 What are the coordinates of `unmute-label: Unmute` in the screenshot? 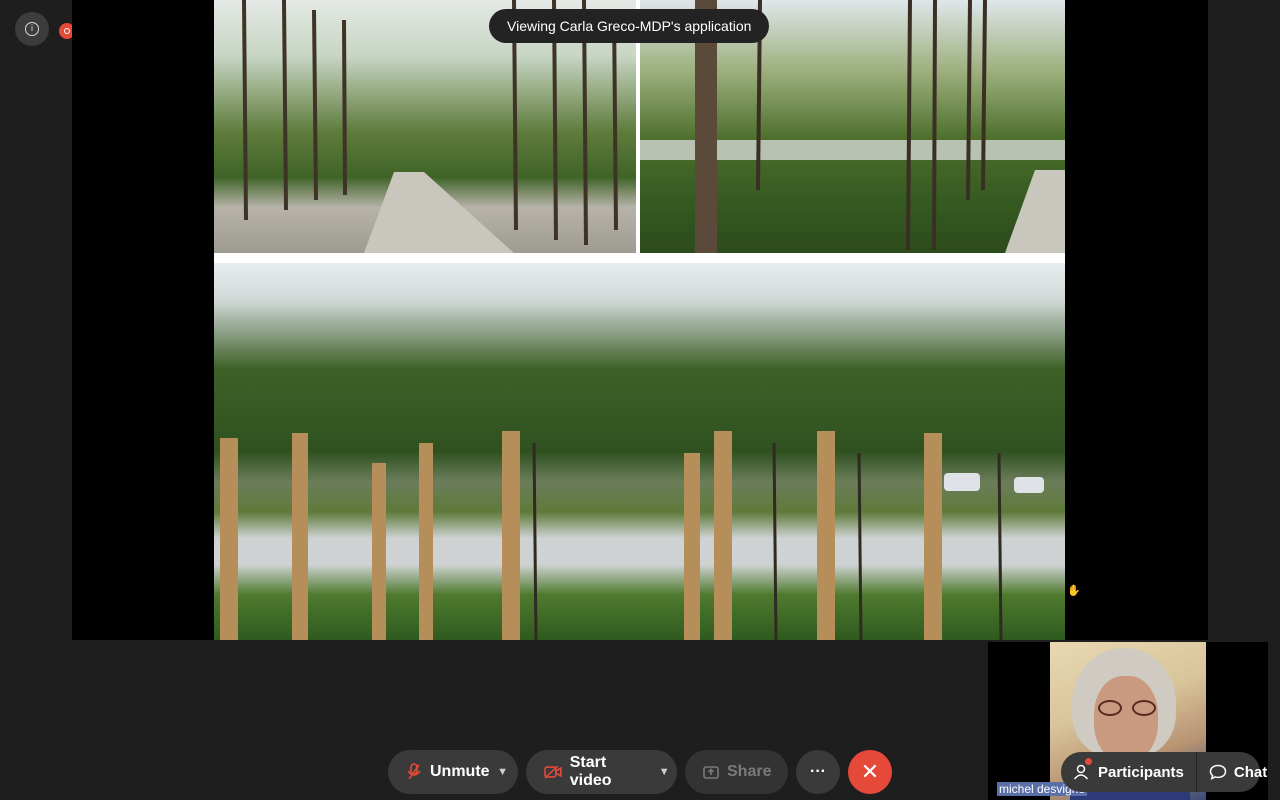 It's located at (460, 771).